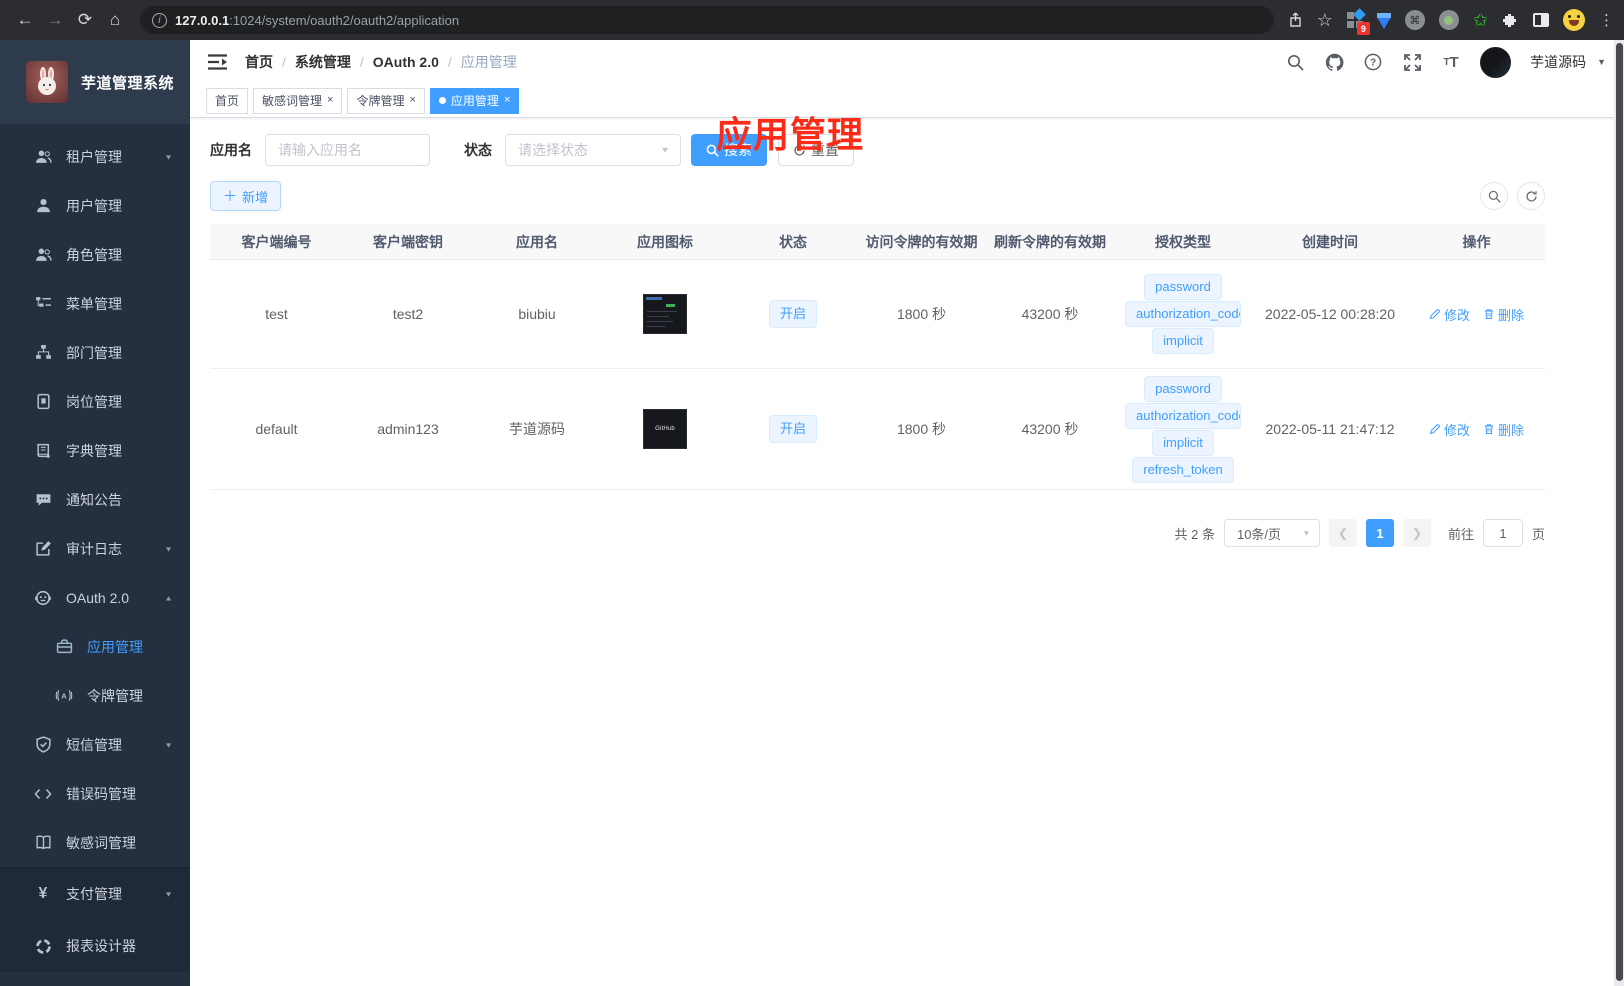 The image size is (1624, 986). What do you see at coordinates (1496, 62) in the screenshot?
I see `user-avatar` at bounding box center [1496, 62].